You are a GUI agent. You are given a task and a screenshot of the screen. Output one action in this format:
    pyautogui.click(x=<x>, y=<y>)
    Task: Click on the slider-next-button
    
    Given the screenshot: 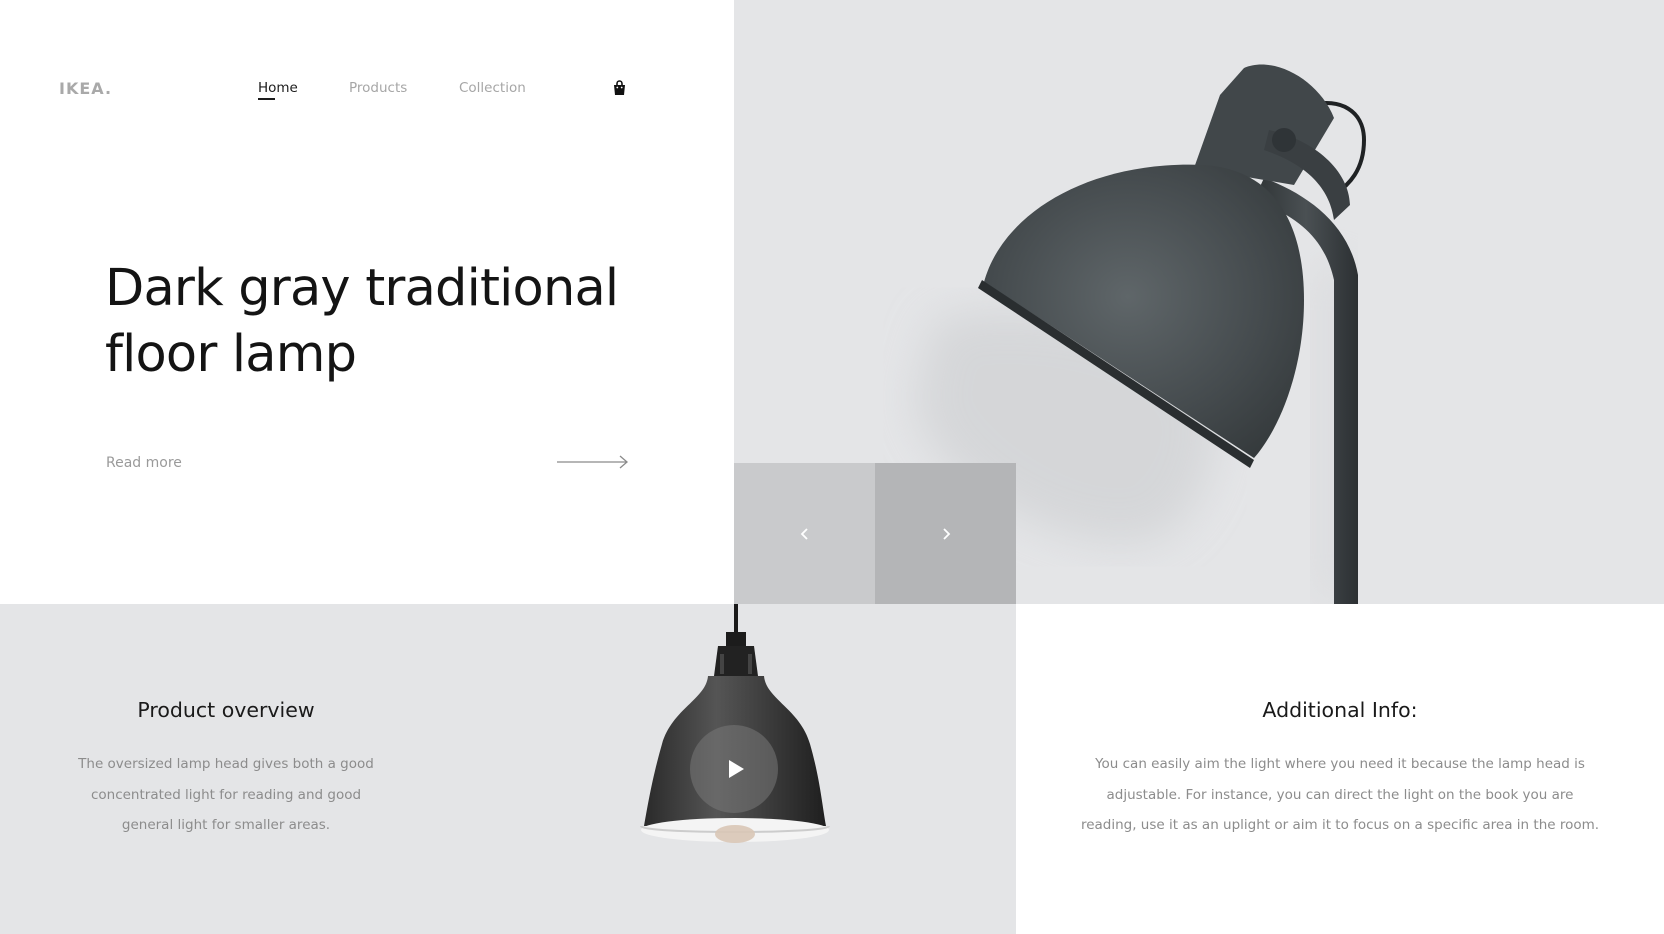 What is the action you would take?
    pyautogui.click(x=945, y=533)
    